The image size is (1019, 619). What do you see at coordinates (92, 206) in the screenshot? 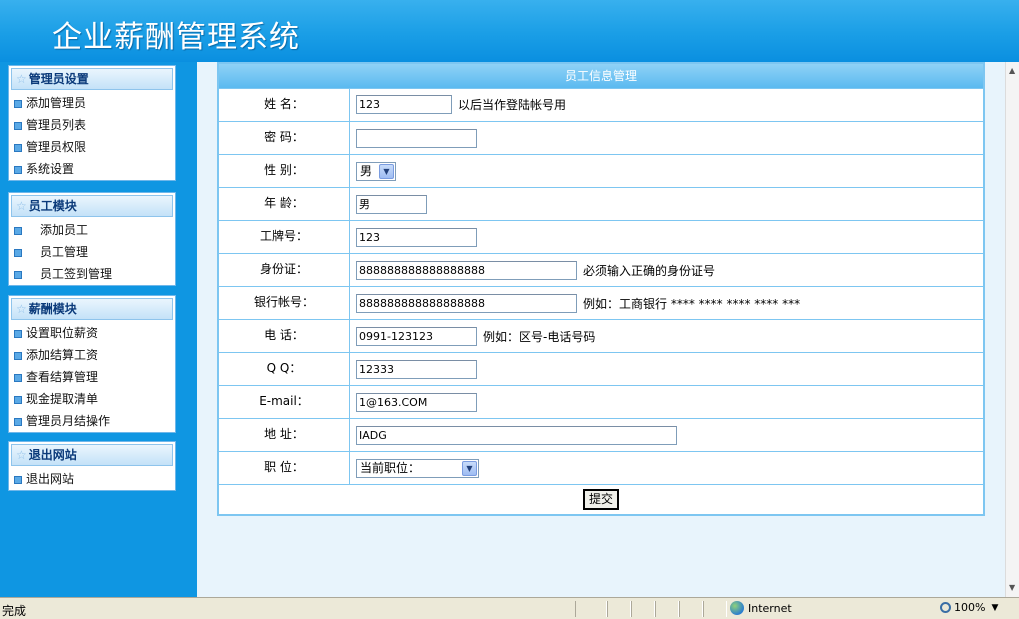
I see `menu-heading-employee: ☆ 员工模块` at bounding box center [92, 206].